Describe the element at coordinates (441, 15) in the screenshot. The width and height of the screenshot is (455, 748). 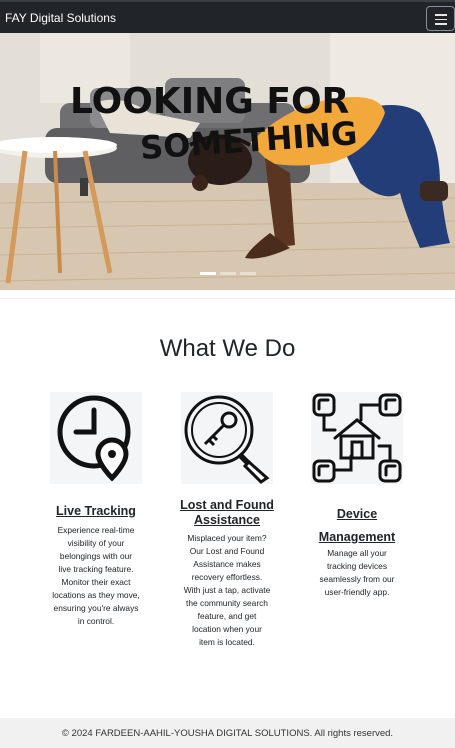
I see `hamburger-menu-icon` at that location.